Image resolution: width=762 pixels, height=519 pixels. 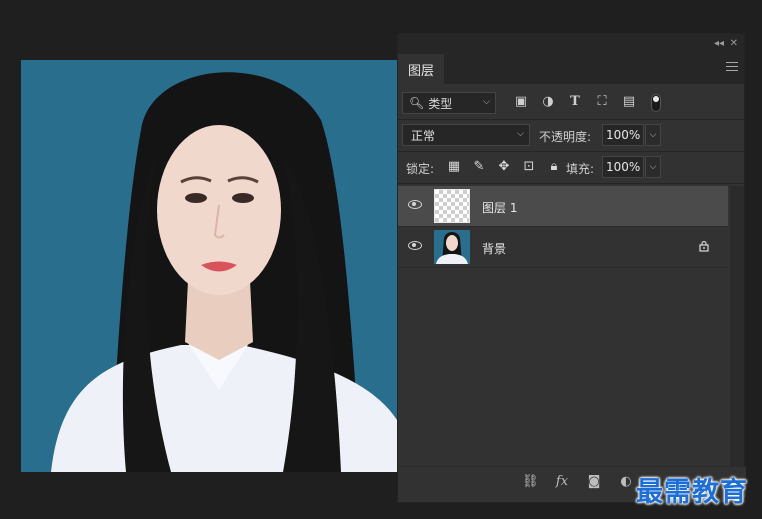 I want to click on shape-filter-icon: ⛶, so click(x=602, y=102).